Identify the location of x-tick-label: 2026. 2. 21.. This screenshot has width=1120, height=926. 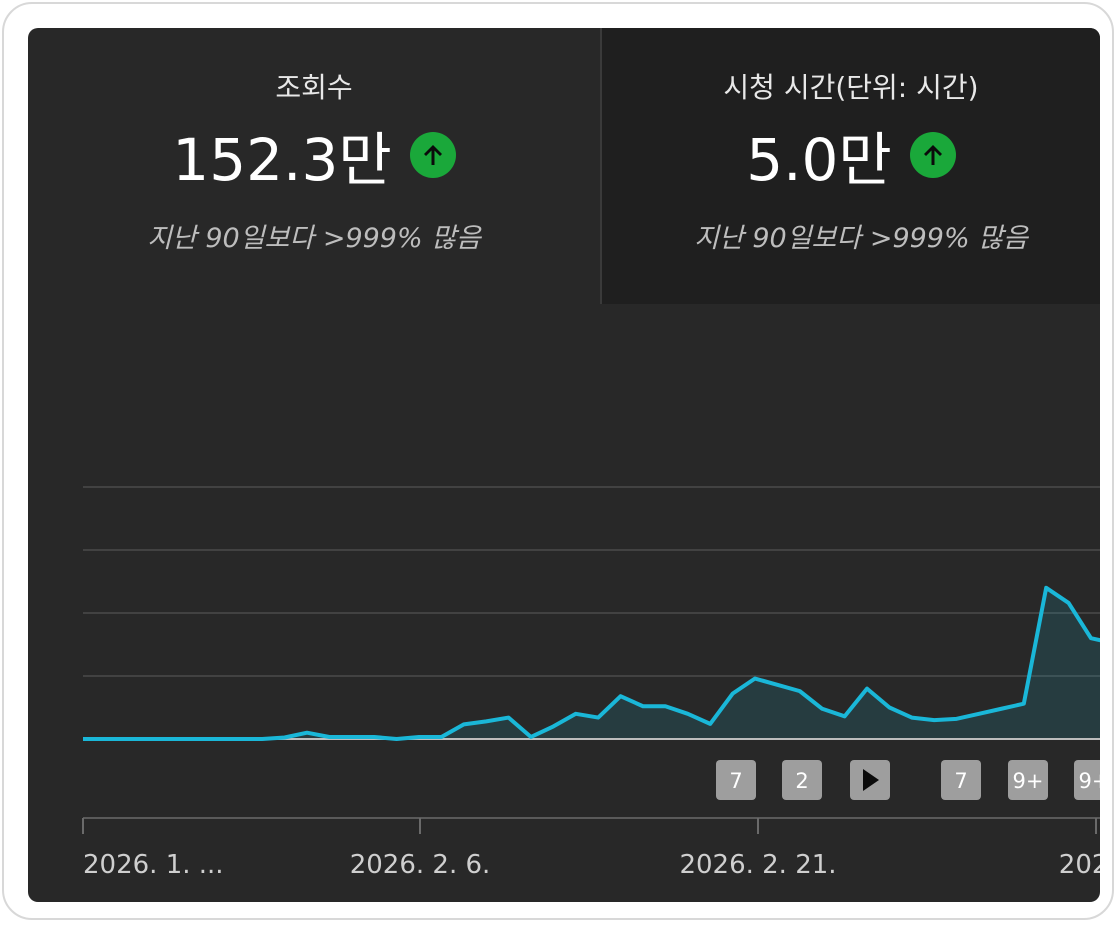
(757, 865).